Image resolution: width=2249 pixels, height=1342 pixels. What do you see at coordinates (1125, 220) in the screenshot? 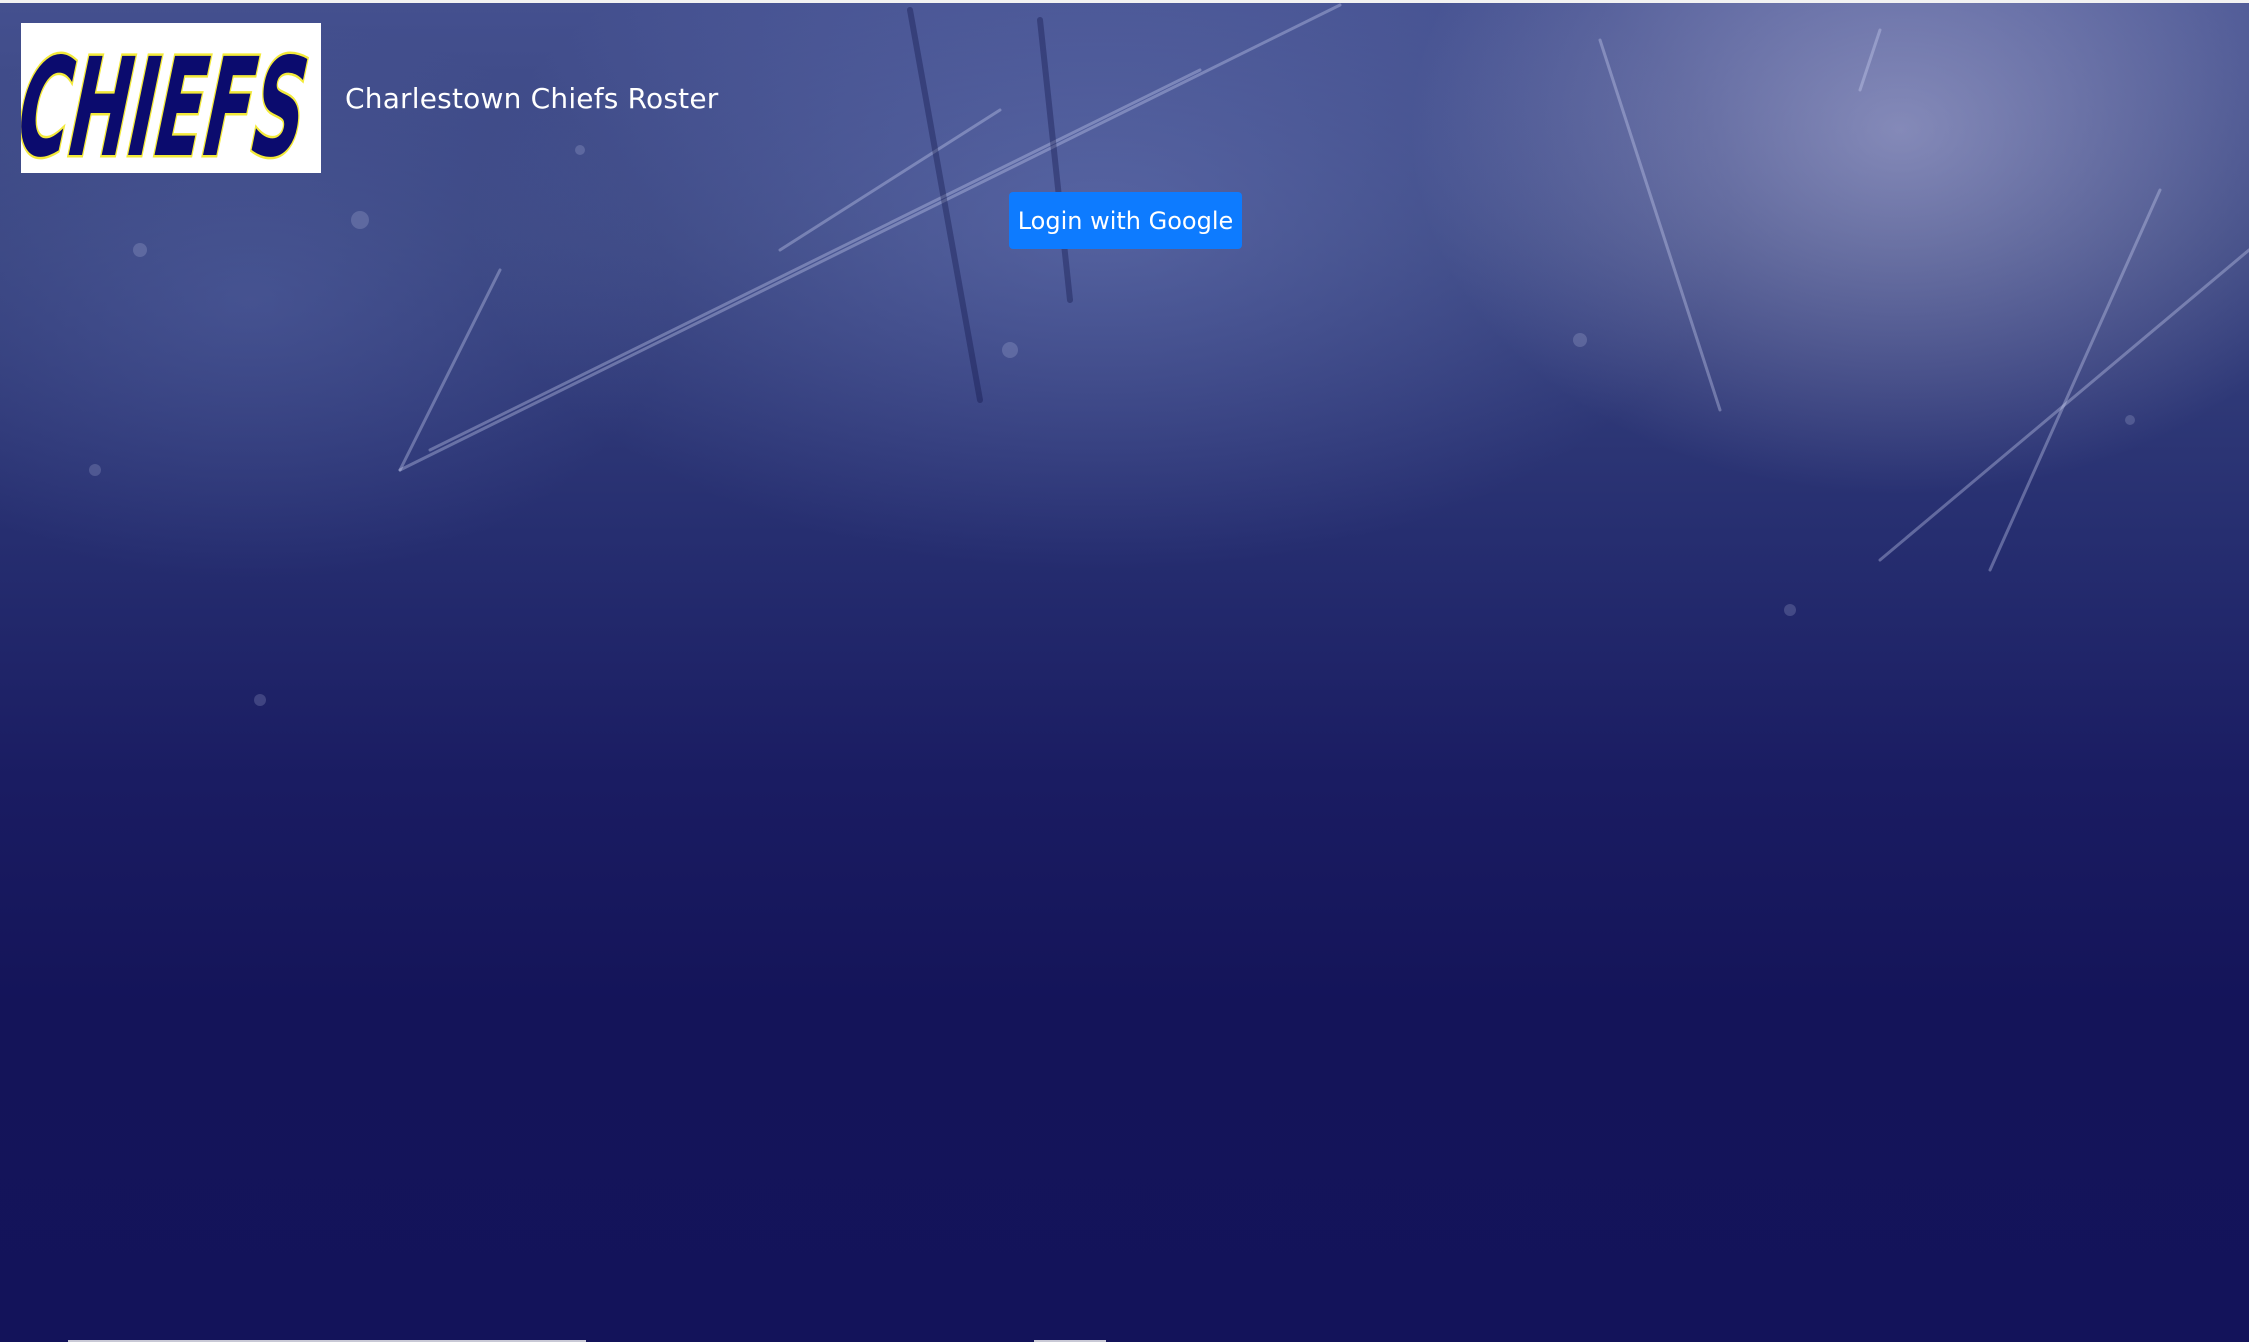
I see `login-with-google-button: Login with Google` at bounding box center [1125, 220].